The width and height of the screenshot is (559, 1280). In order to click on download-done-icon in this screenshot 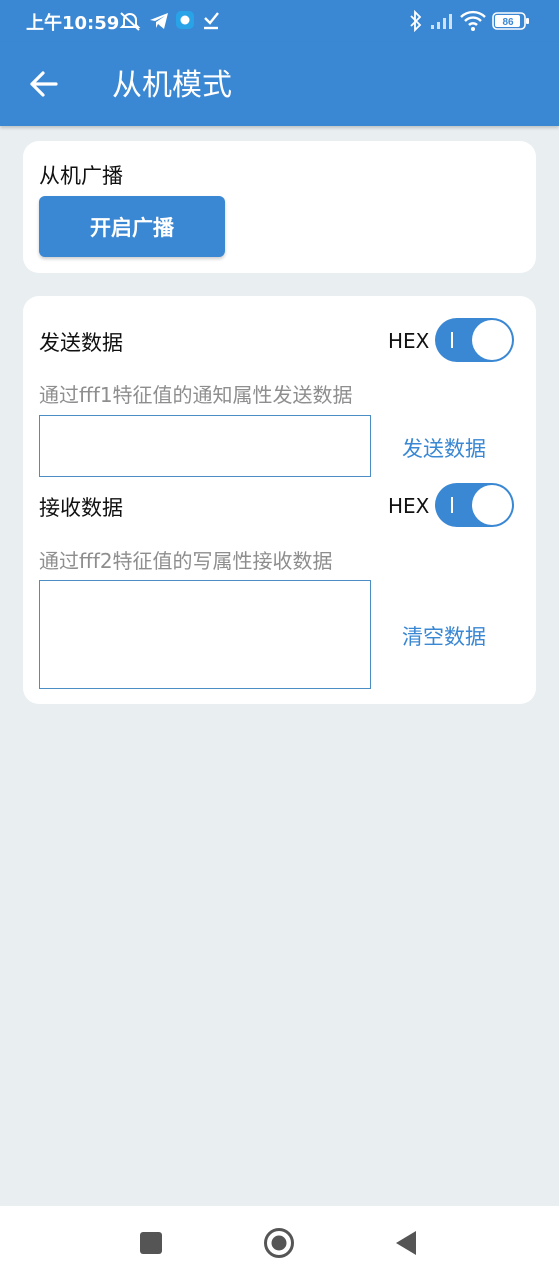, I will do `click(211, 22)`.